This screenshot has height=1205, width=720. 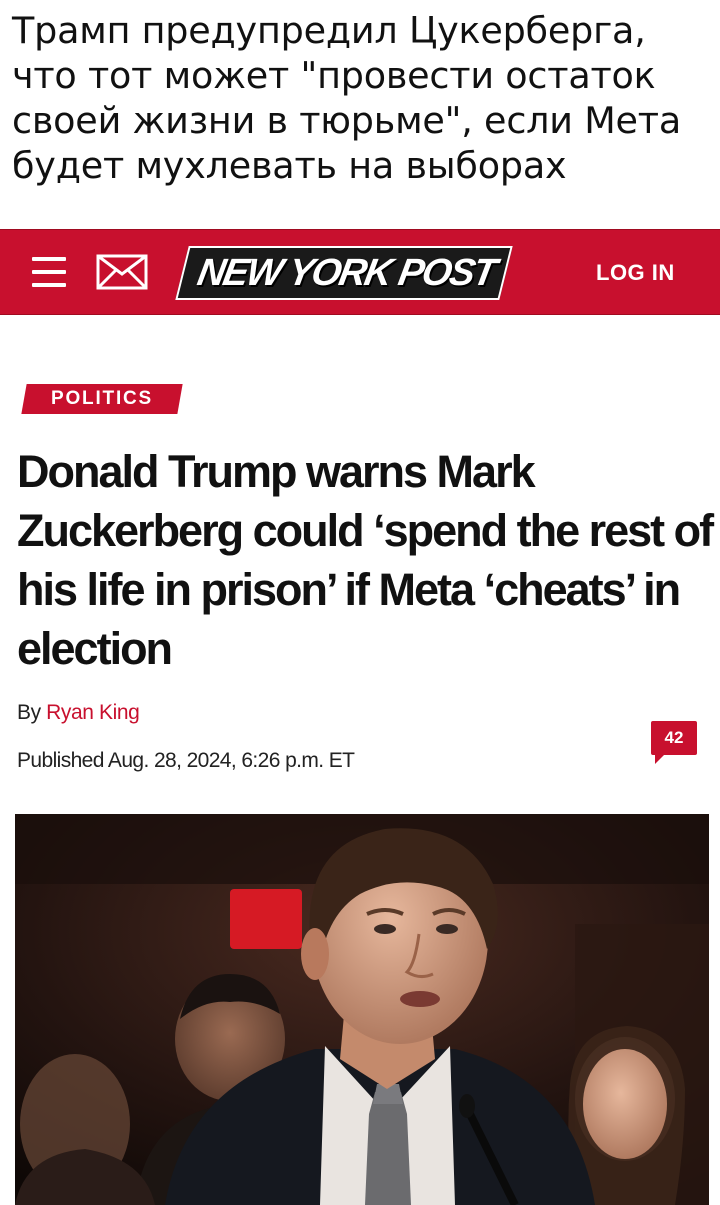 I want to click on comments-button: 42, so click(x=674, y=743).